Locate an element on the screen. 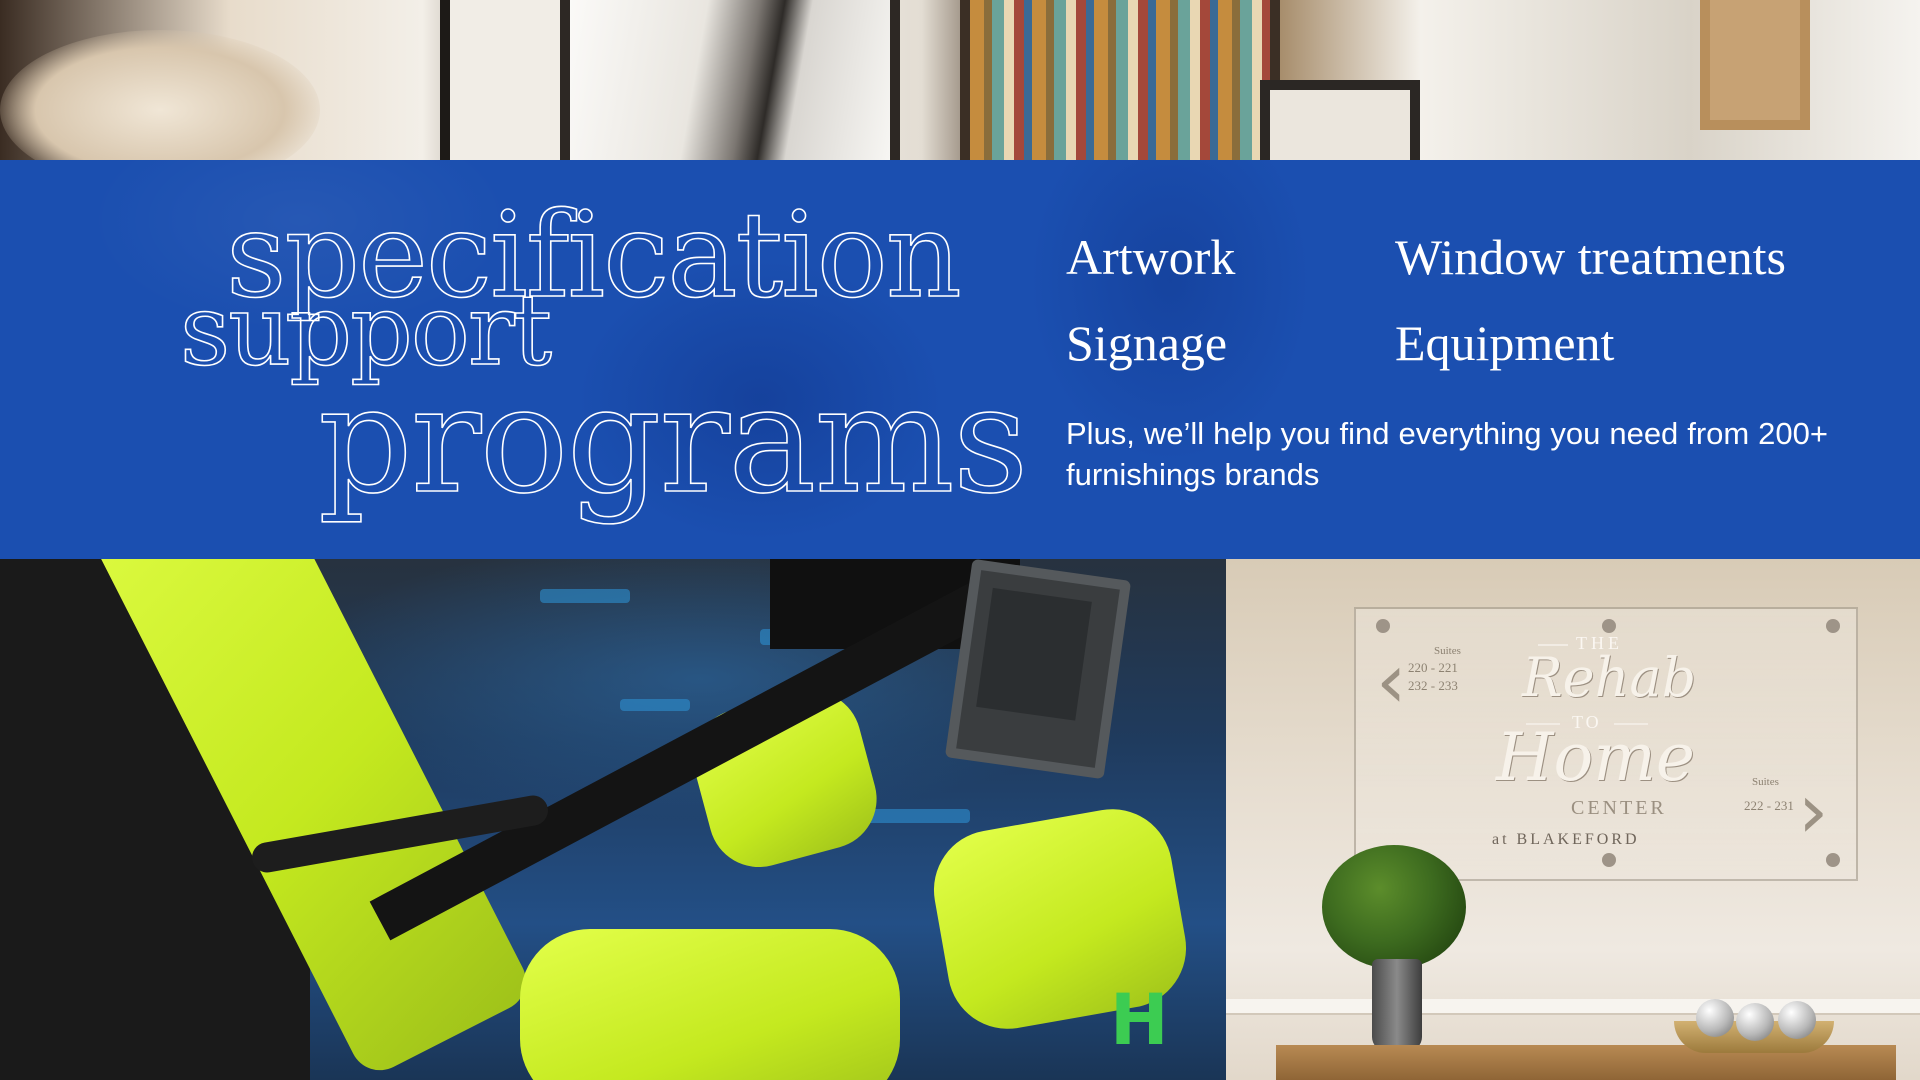  console-display is located at coordinates (1034, 654).